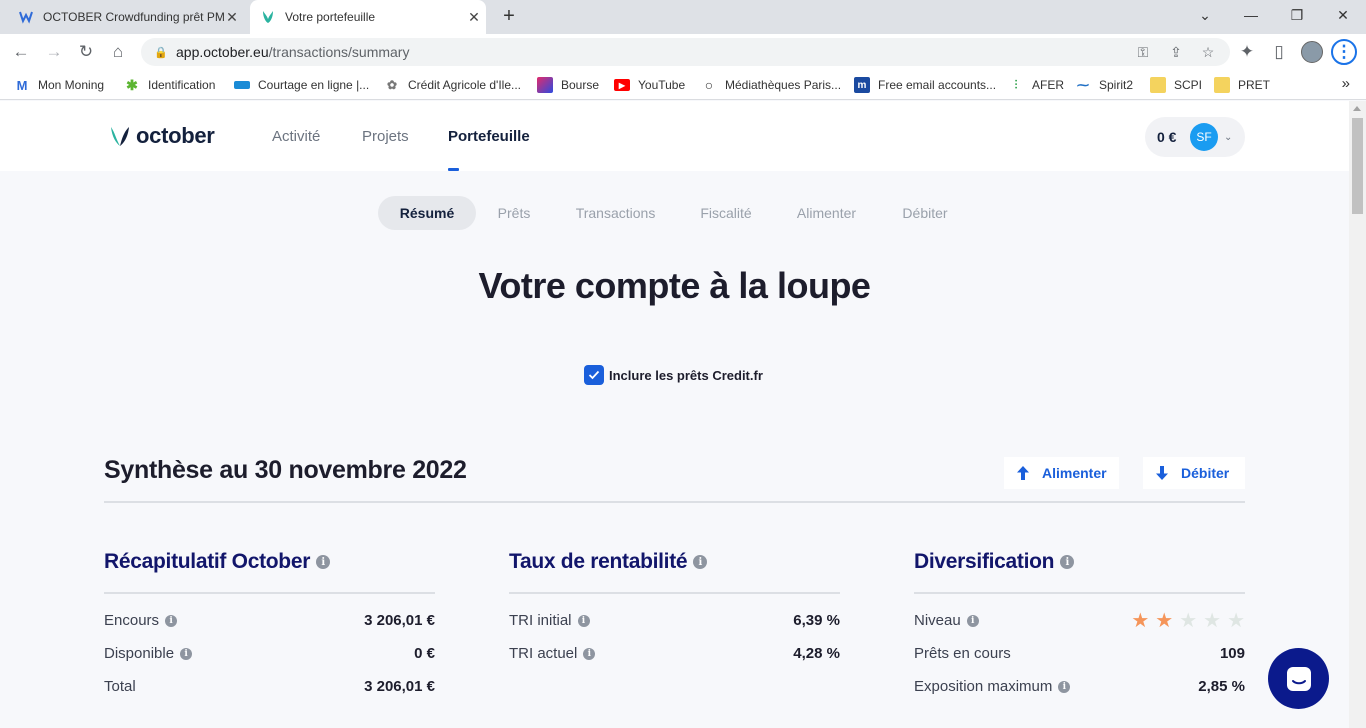 Image resolution: width=1366 pixels, height=728 pixels. Describe the element at coordinates (1232, 653) in the screenshot. I see `prets-en-cours-value: 109` at that location.